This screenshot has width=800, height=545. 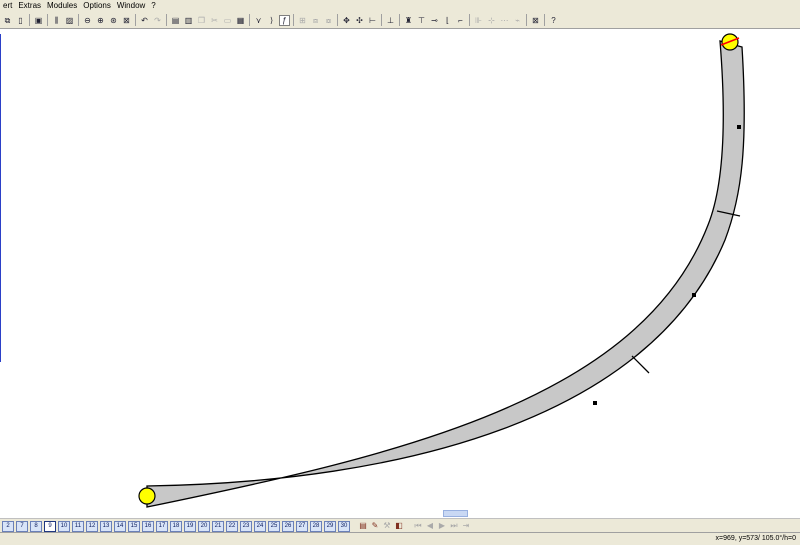 I want to click on align-icon: ⊞, so click(x=302, y=20).